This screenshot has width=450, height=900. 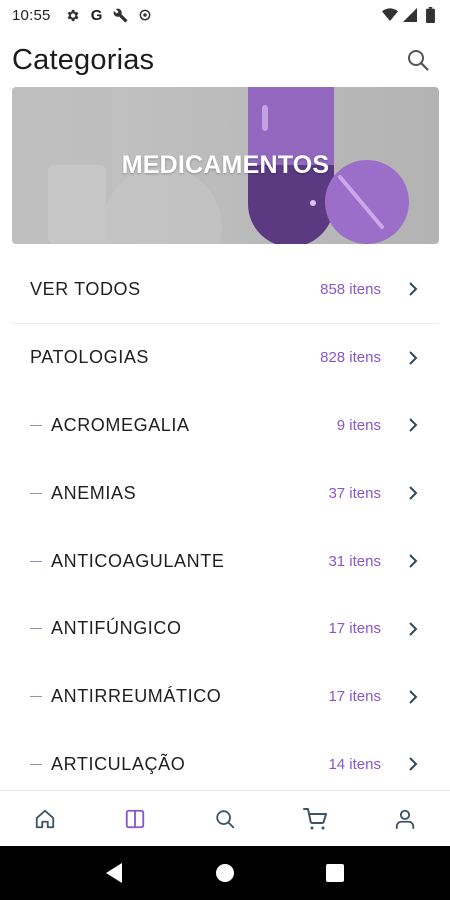 I want to click on list-item-articulacao: ARTICULAÇÃO 14 itens, so click(x=225, y=765).